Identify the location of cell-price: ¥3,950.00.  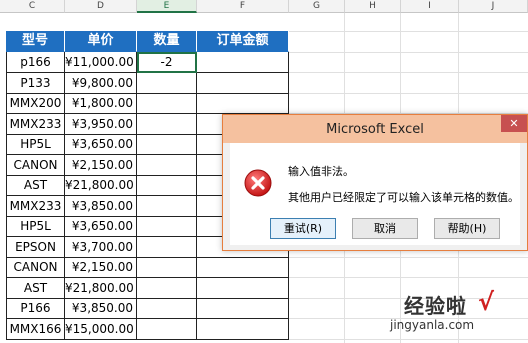
(101, 124).